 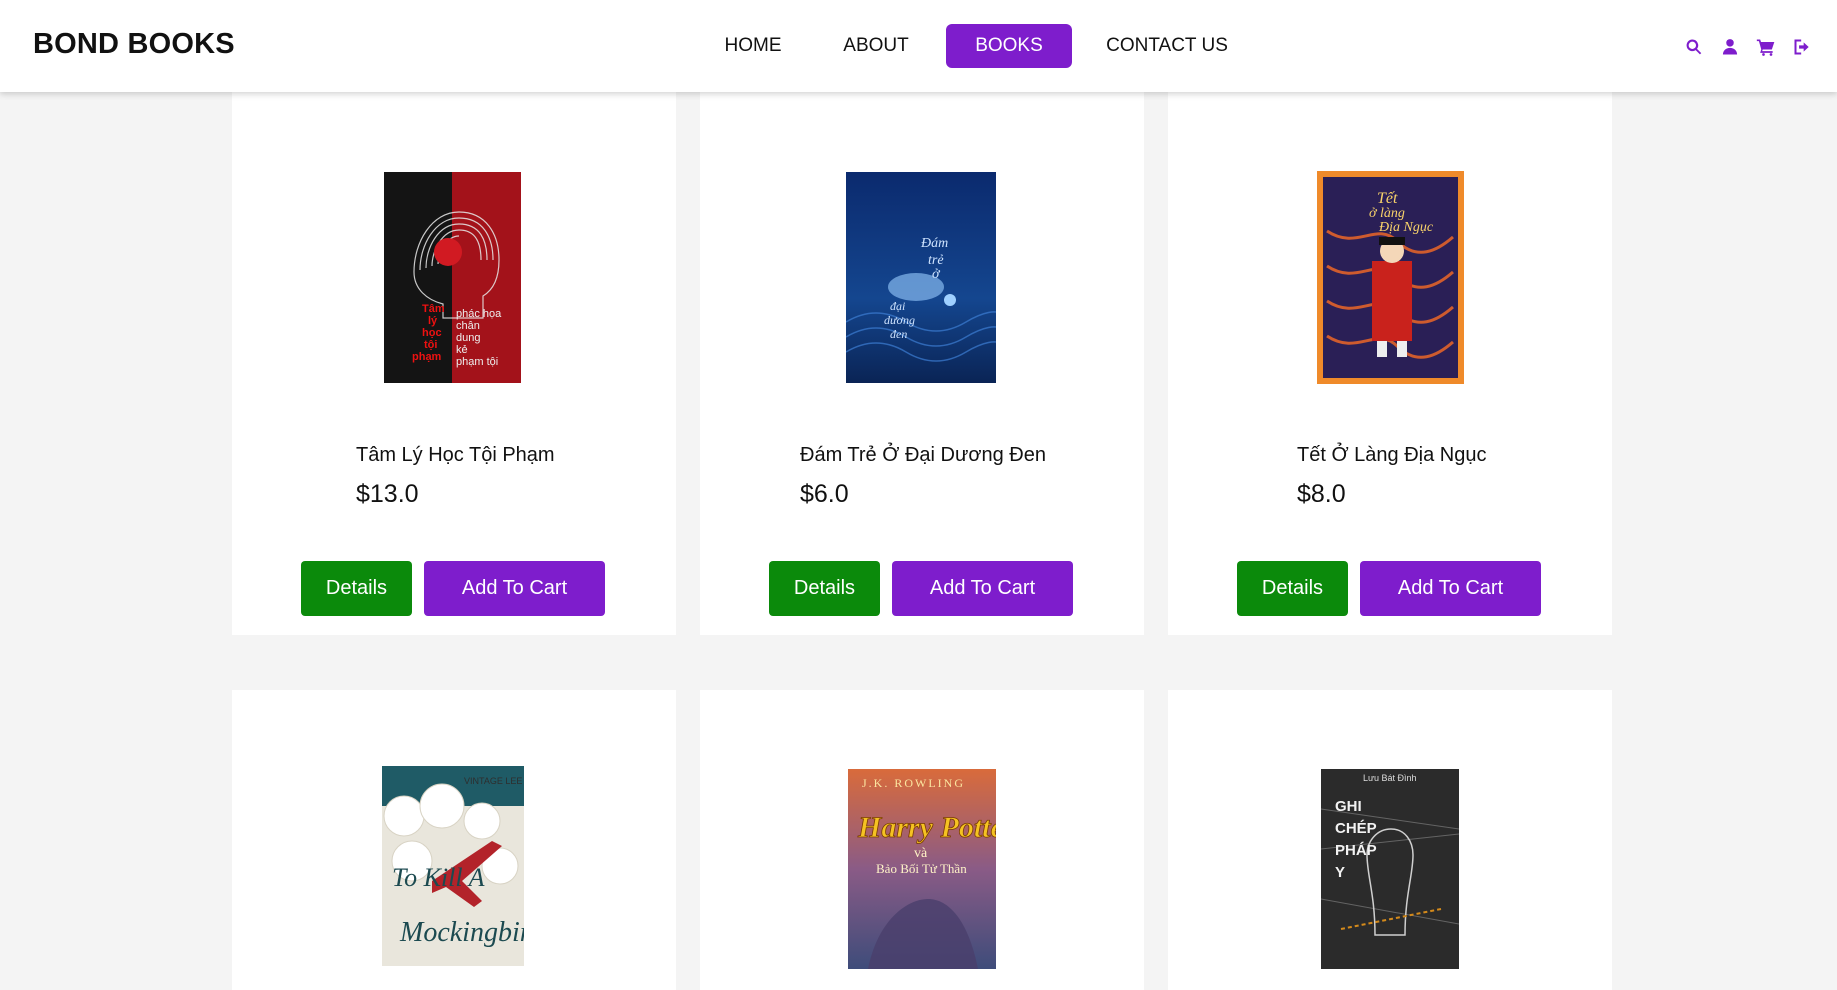 What do you see at coordinates (1348, 806) in the screenshot?
I see `svg-text: GHI` at bounding box center [1348, 806].